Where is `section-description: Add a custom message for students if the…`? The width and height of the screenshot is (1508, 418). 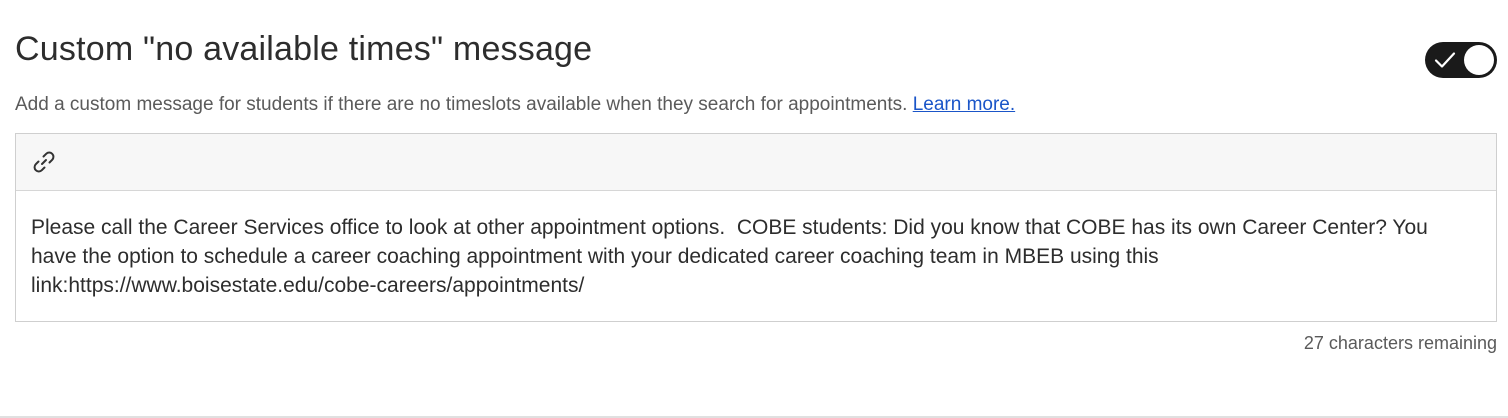 section-description: Add a custom message for students if the… is located at coordinates (515, 105).